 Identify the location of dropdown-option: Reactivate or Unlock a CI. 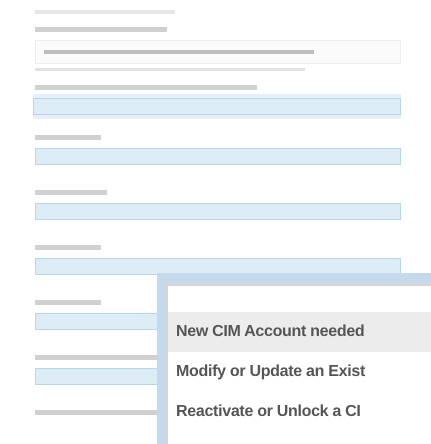
(299, 412).